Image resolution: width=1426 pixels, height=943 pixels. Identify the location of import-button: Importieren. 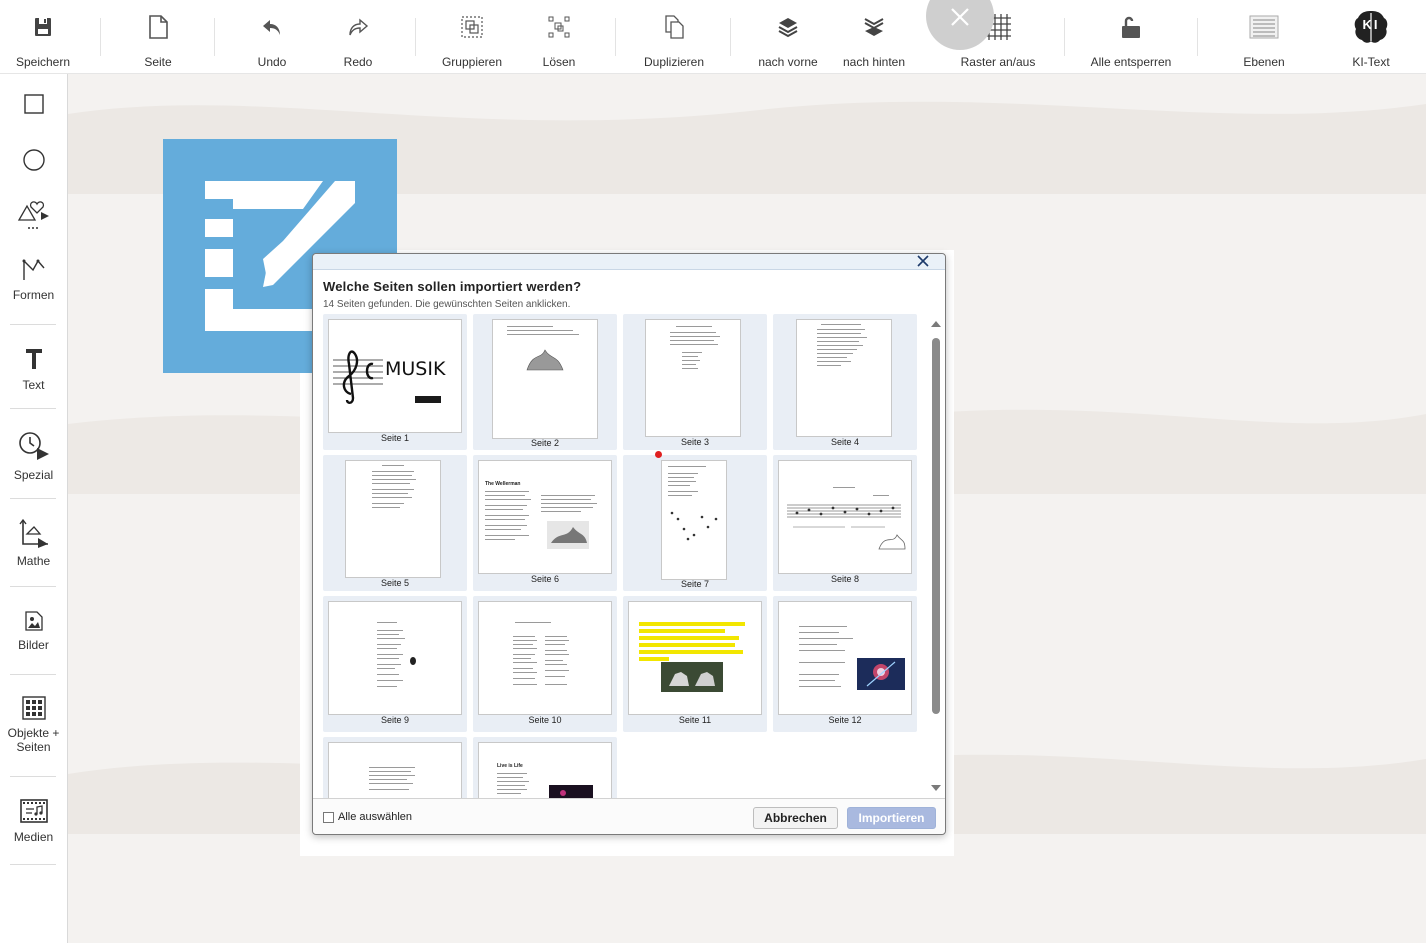
(891, 818).